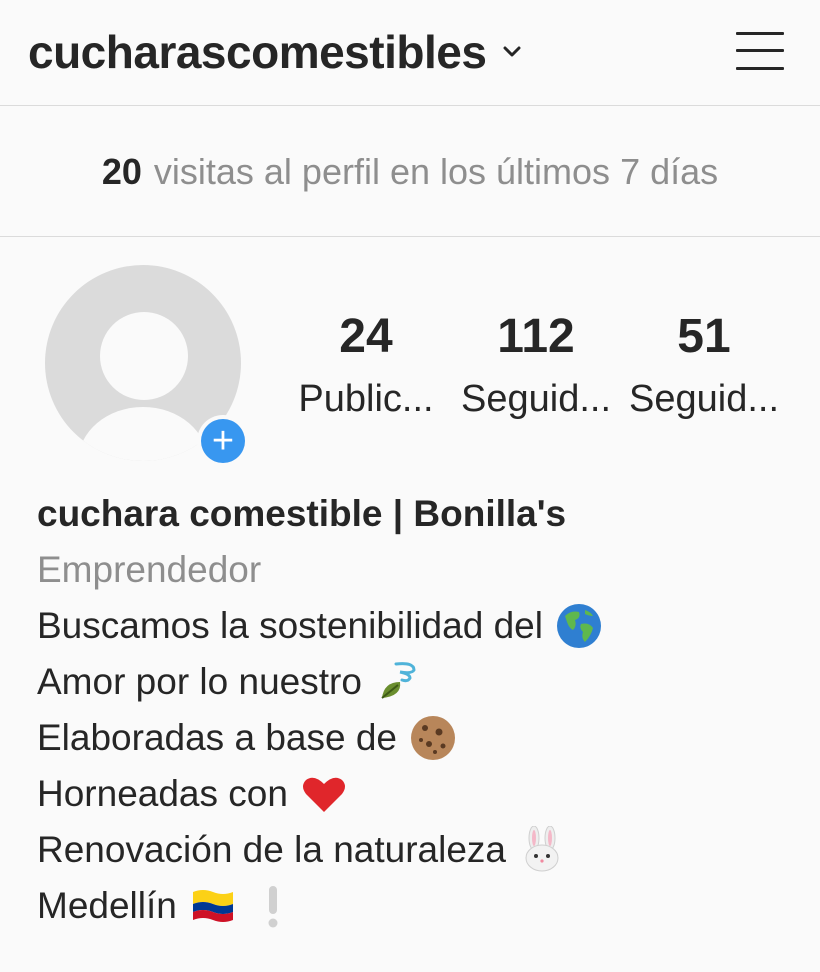 Image resolution: width=820 pixels, height=972 pixels. I want to click on bio-line-text: Renovación de la naturaleza, so click(271, 849).